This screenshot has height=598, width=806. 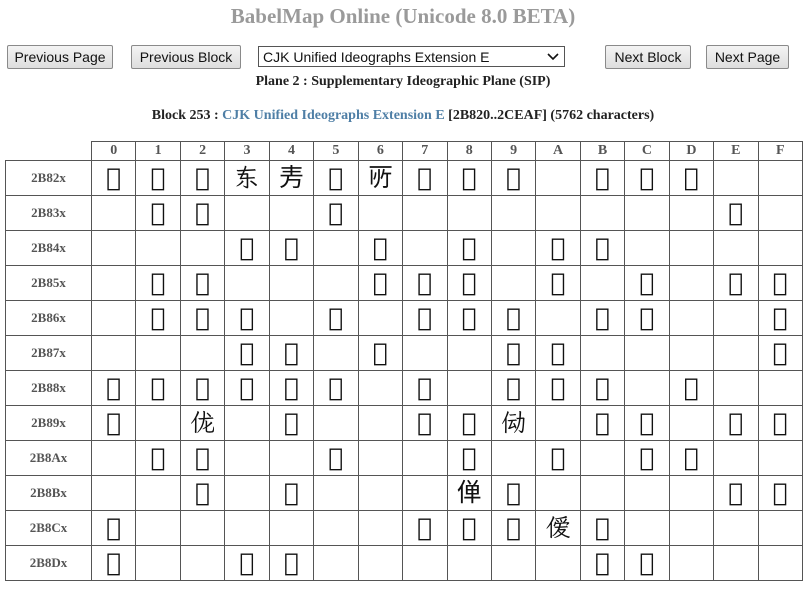 What do you see at coordinates (113, 528) in the screenshot?
I see `character-cell: 𫣀` at bounding box center [113, 528].